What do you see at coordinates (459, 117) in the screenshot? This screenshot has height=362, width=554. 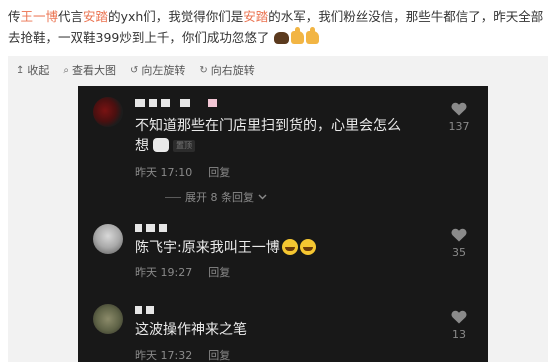 I see `like-button: 137` at bounding box center [459, 117].